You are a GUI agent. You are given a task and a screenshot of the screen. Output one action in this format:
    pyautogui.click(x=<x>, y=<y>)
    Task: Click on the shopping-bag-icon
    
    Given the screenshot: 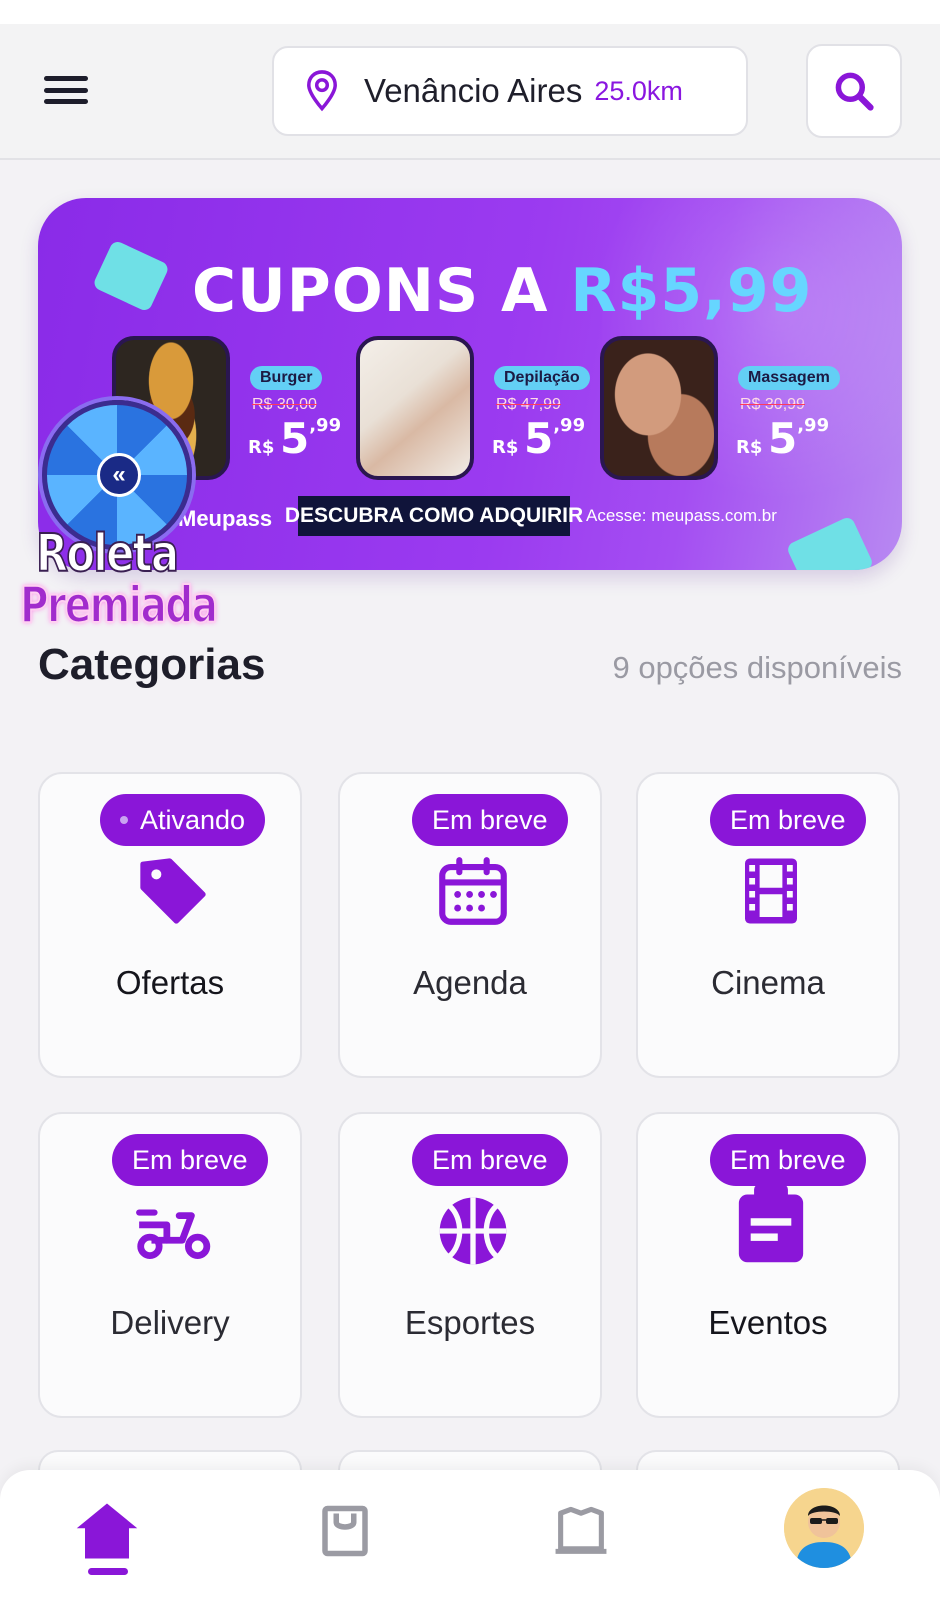 What is the action you would take?
    pyautogui.click(x=345, y=1531)
    